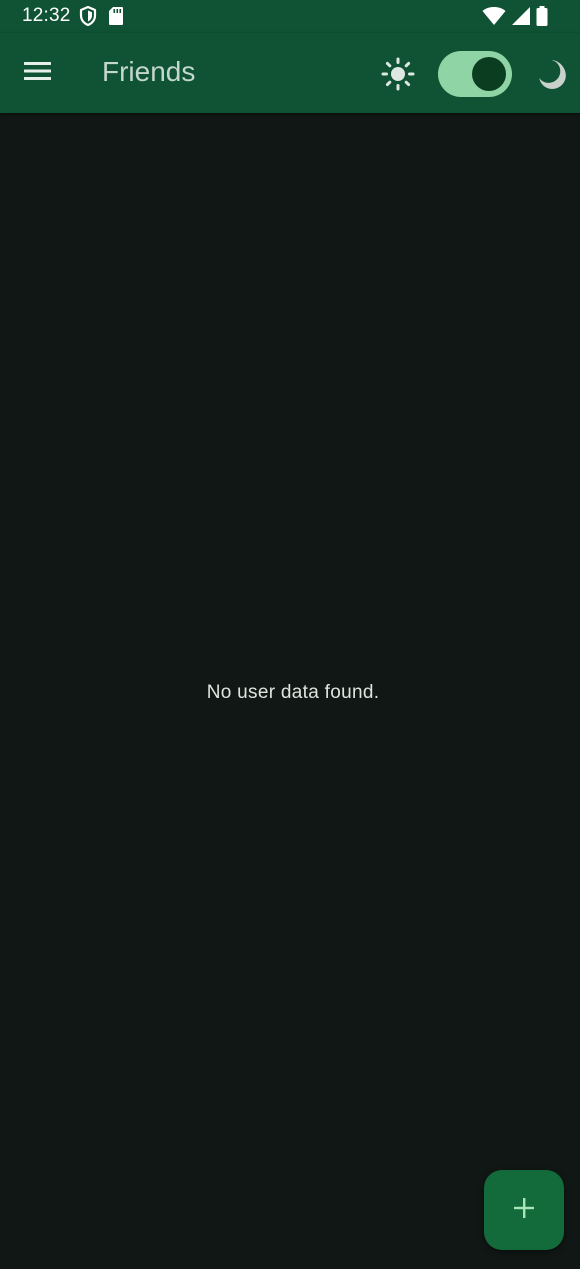 Image resolution: width=580 pixels, height=1269 pixels. I want to click on dark-mode-toggle, so click(475, 74).